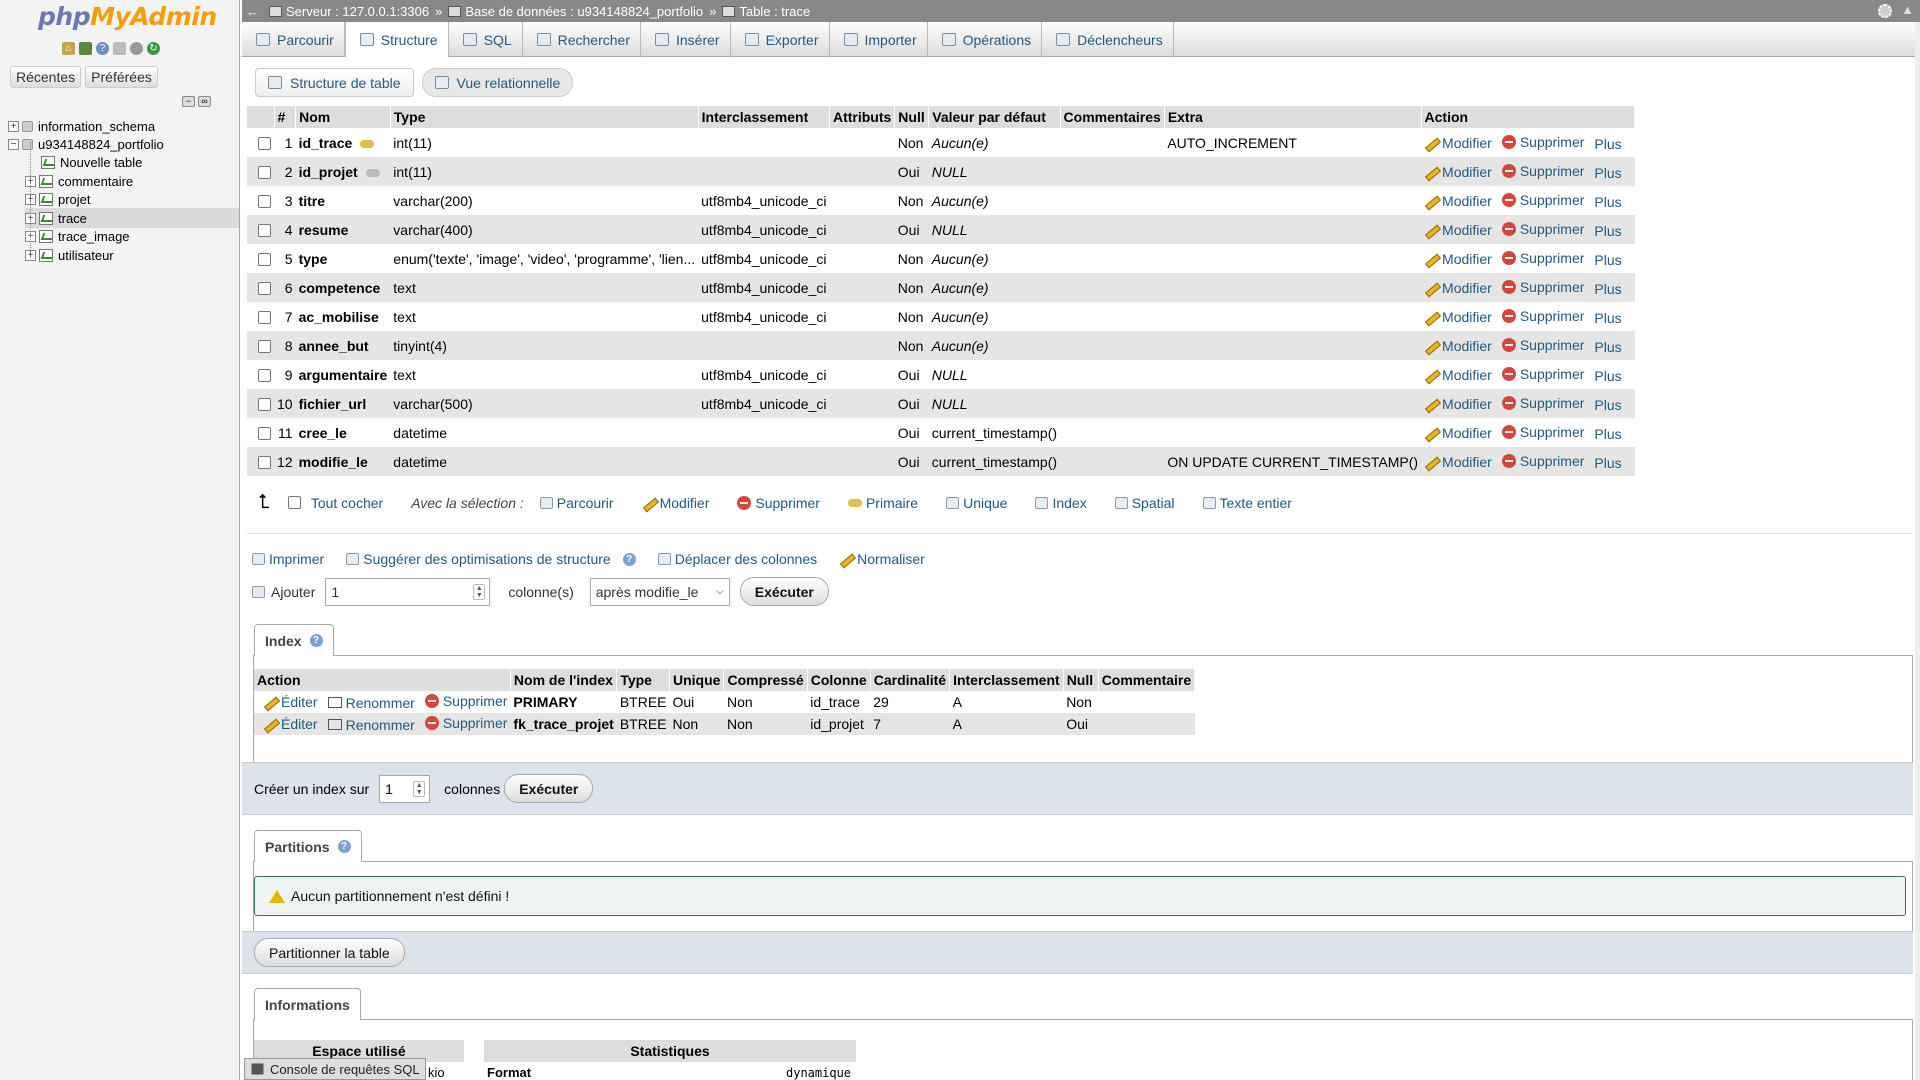 The image size is (1920, 1080). I want to click on selection-modifier: Modifier, so click(676, 503).